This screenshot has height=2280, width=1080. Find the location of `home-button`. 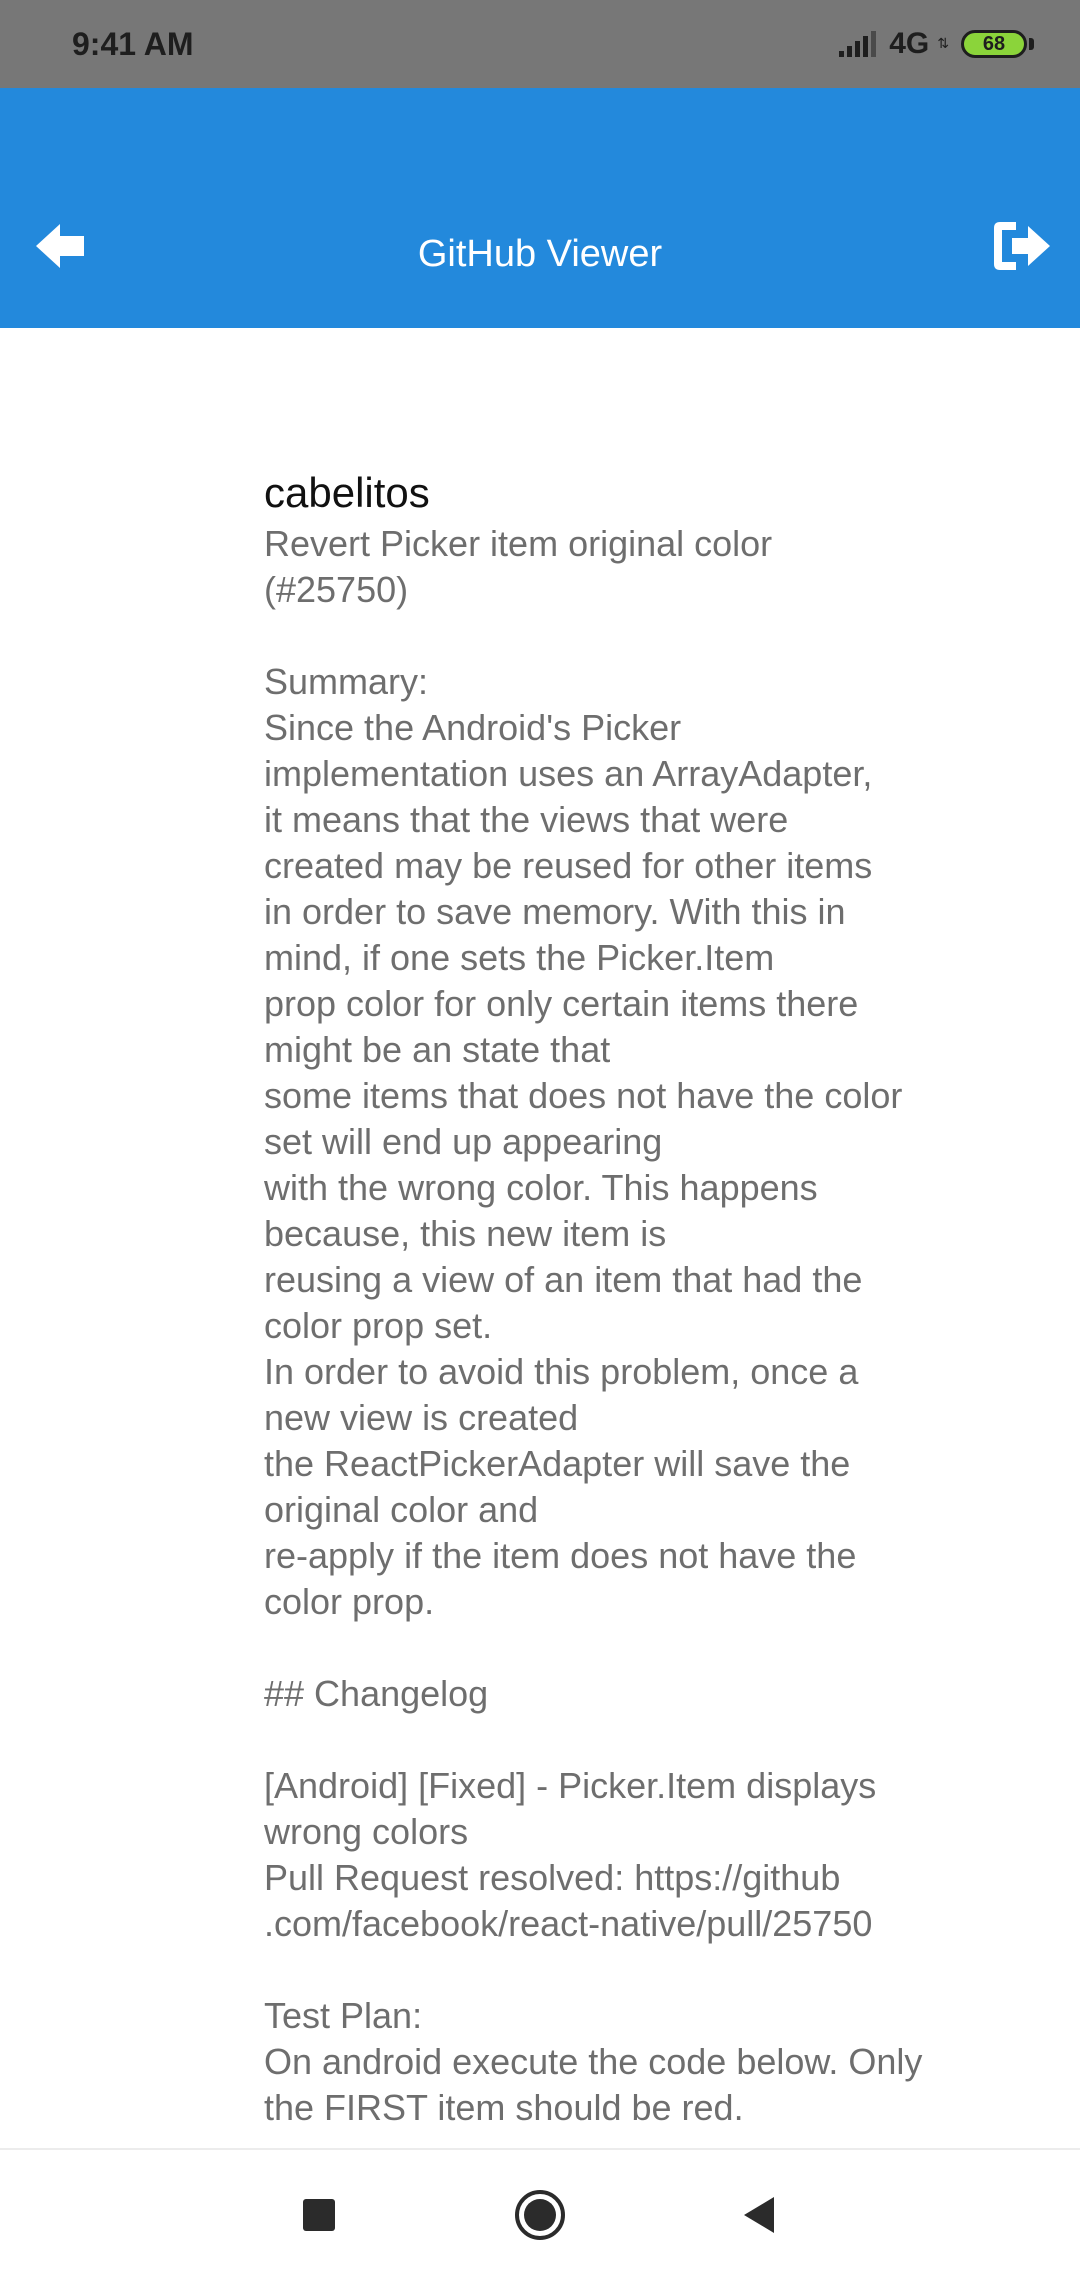

home-button is located at coordinates (540, 2215).